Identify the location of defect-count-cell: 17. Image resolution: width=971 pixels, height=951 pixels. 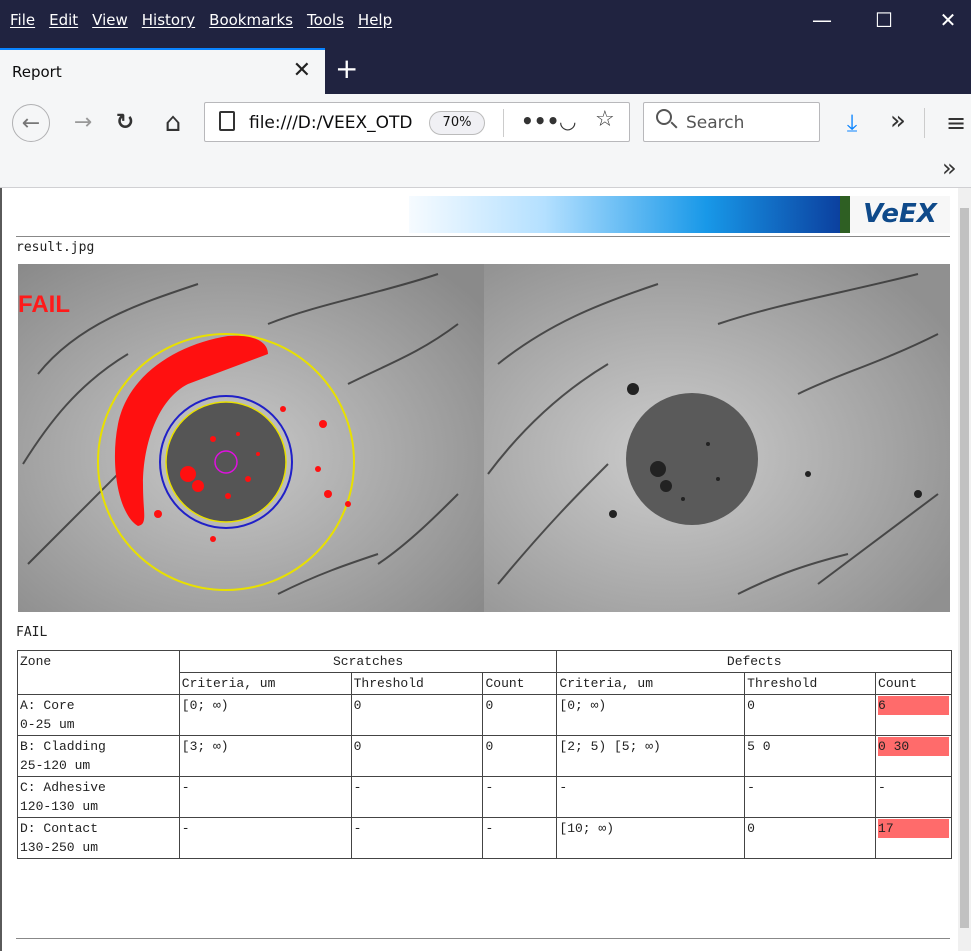
(913, 838).